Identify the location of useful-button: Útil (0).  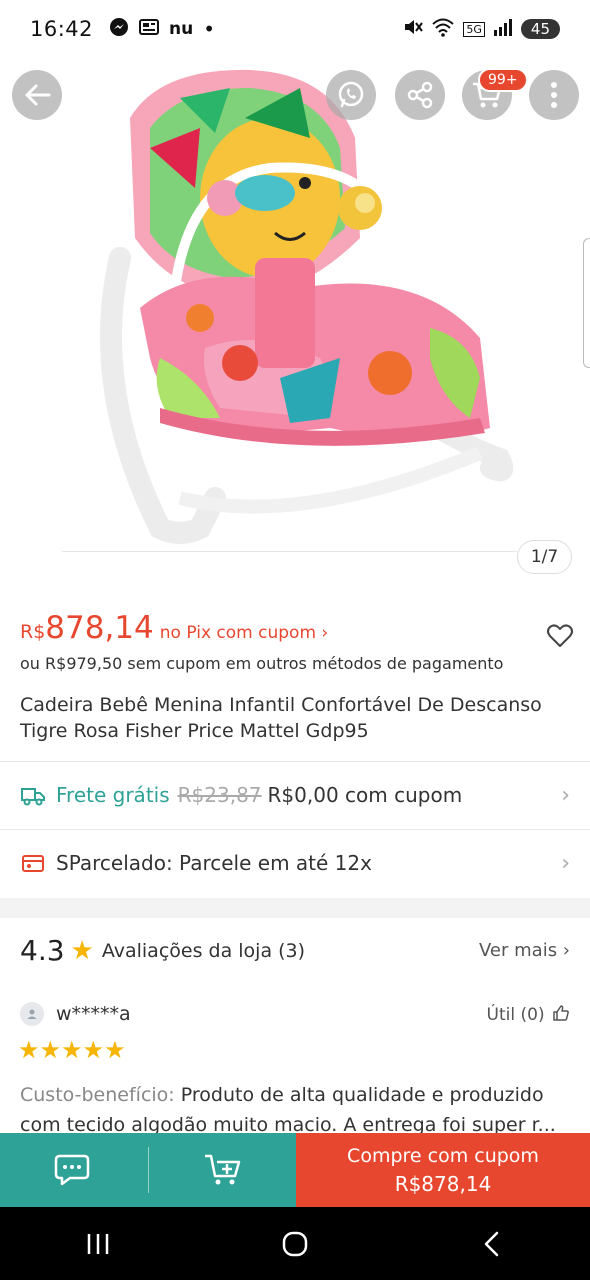
(528, 1014).